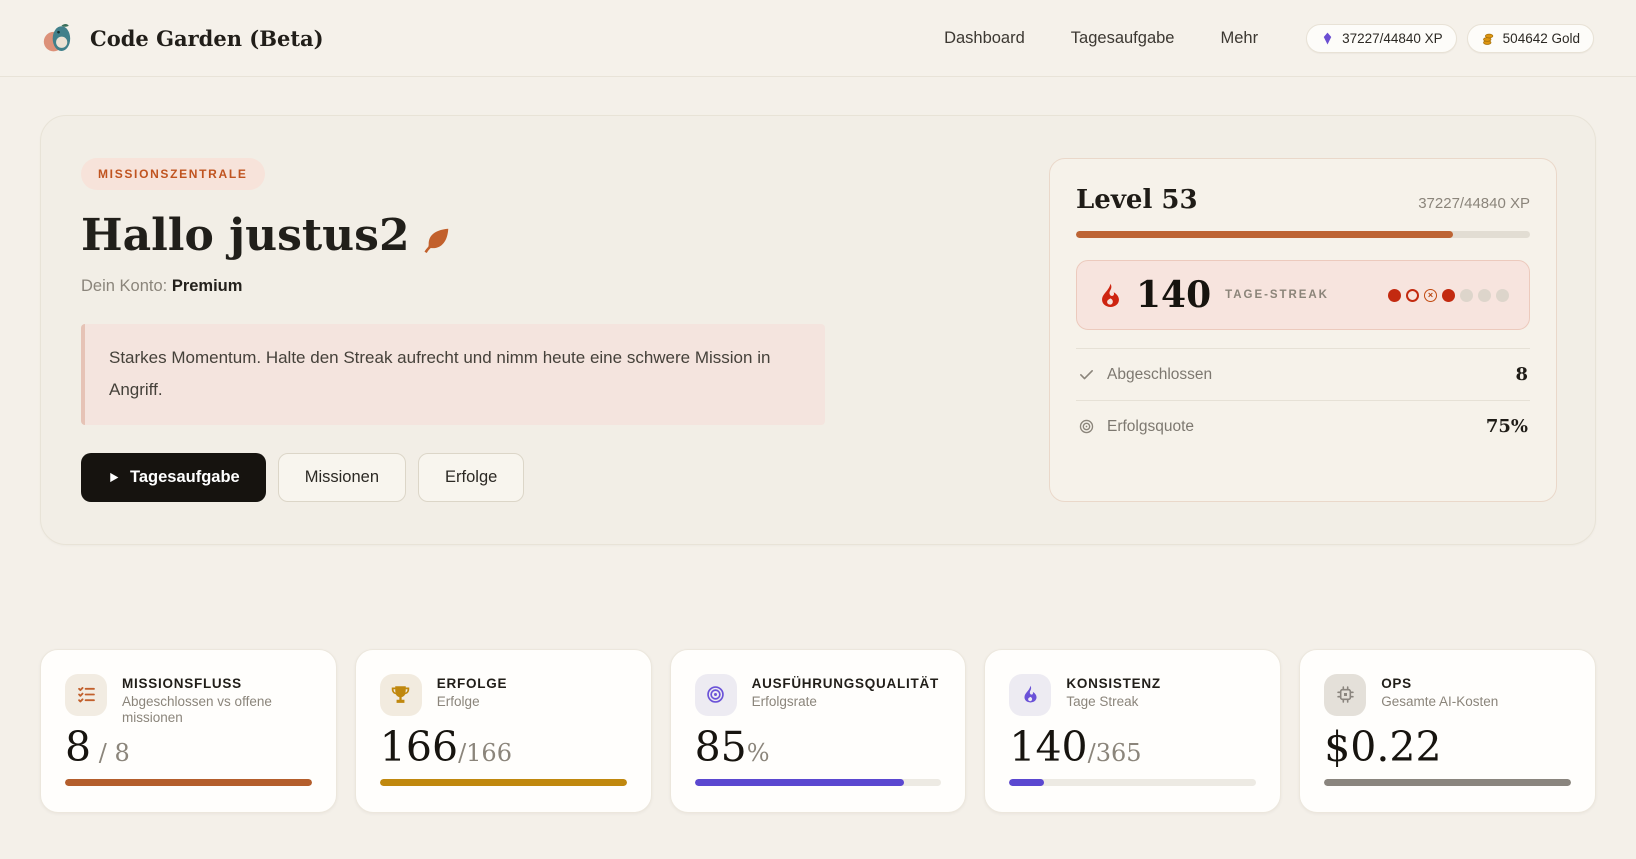 This screenshot has height=859, width=1636. I want to click on stat-value: 8 / 8, so click(97, 746).